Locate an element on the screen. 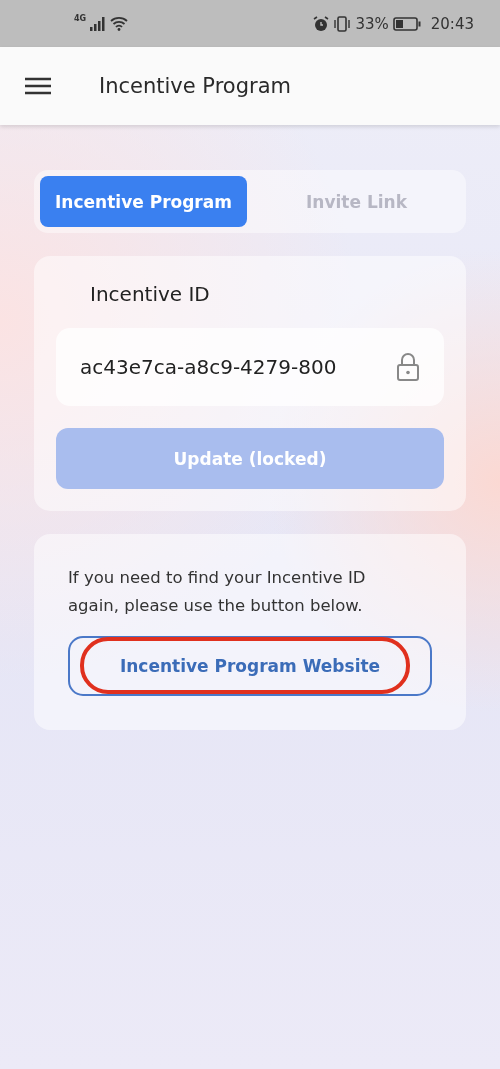  website-button: Incentive Program Website is located at coordinates (250, 666).